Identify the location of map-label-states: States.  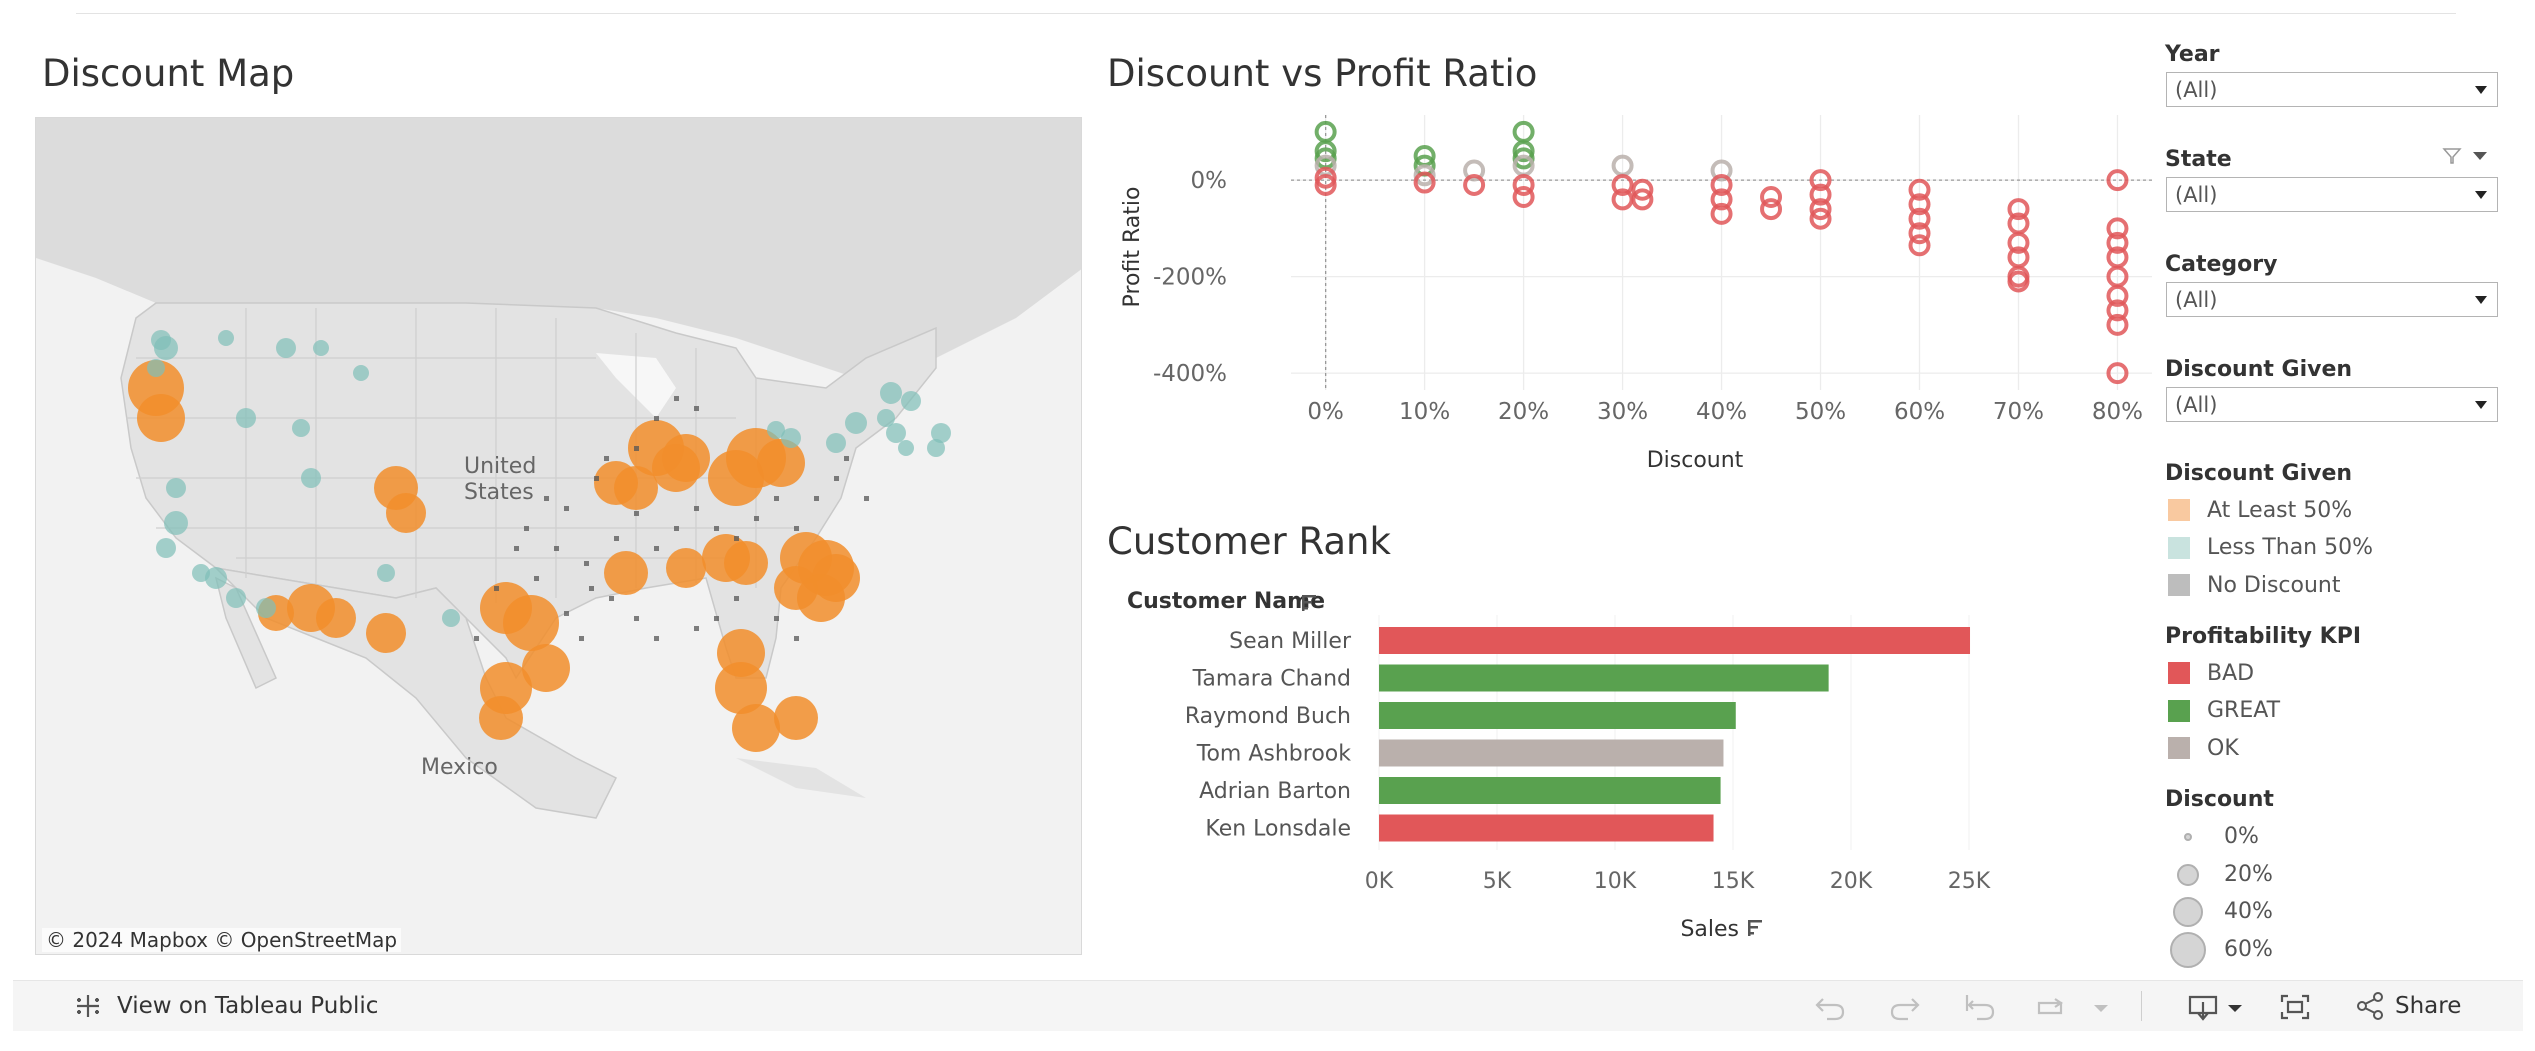
(499, 492).